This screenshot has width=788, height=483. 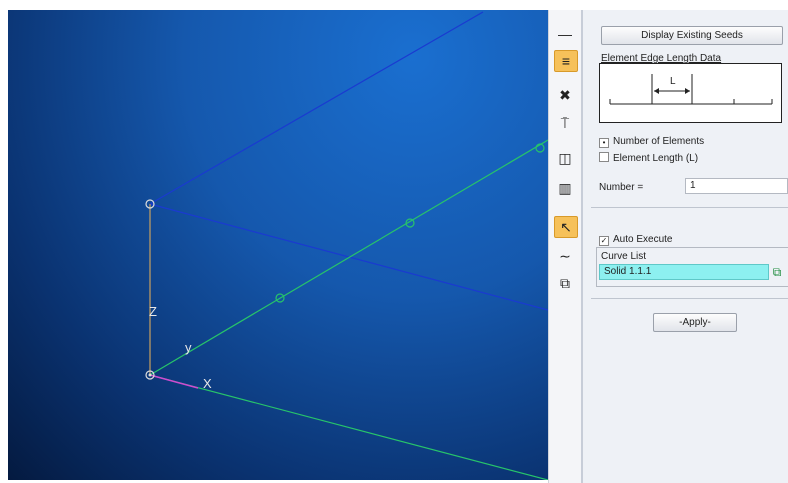 What do you see at coordinates (150, 375) in the screenshot?
I see `origin-dot` at bounding box center [150, 375].